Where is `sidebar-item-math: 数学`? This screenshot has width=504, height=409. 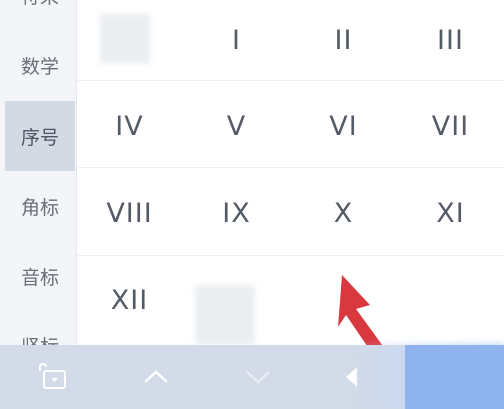
sidebar-item-math: 数学 is located at coordinates (40, 65).